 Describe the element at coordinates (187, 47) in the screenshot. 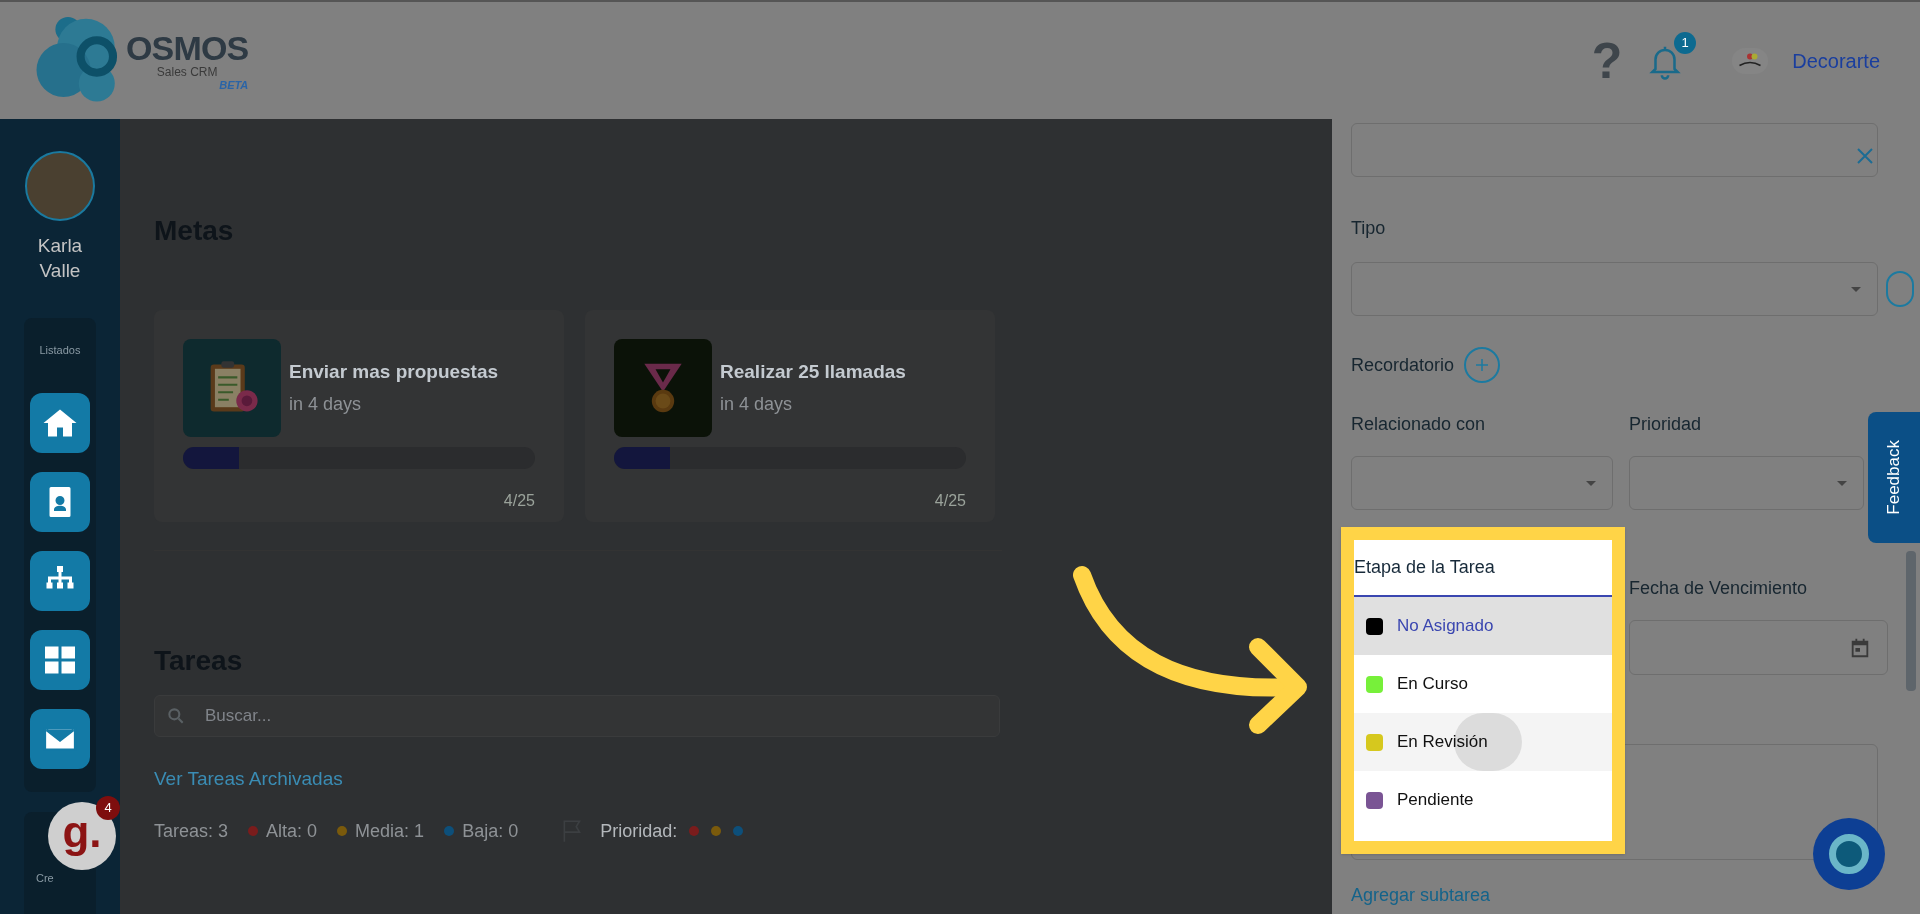

I see `logo-wordmark: OSMOS` at that location.